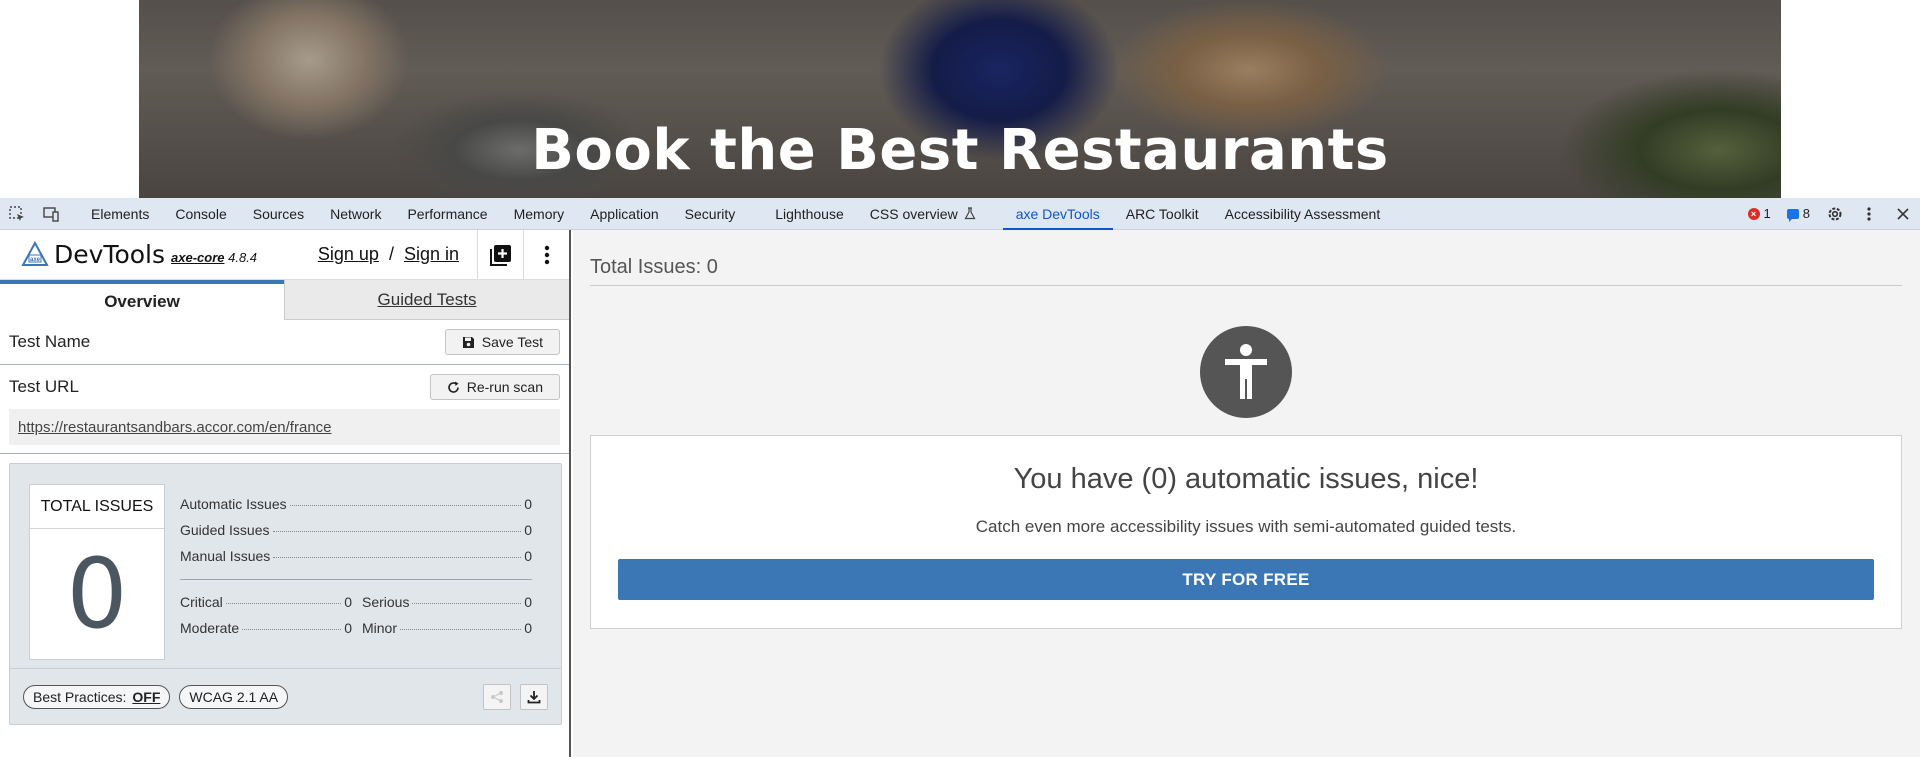 This screenshot has width=1920, height=757. What do you see at coordinates (447, 214) in the screenshot?
I see `tab-performance: Performance` at bounding box center [447, 214].